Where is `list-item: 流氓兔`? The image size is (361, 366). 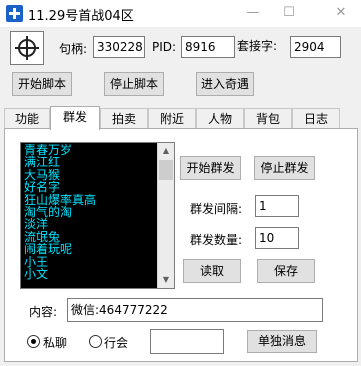 list-item: 流氓兔 is located at coordinates (90, 237).